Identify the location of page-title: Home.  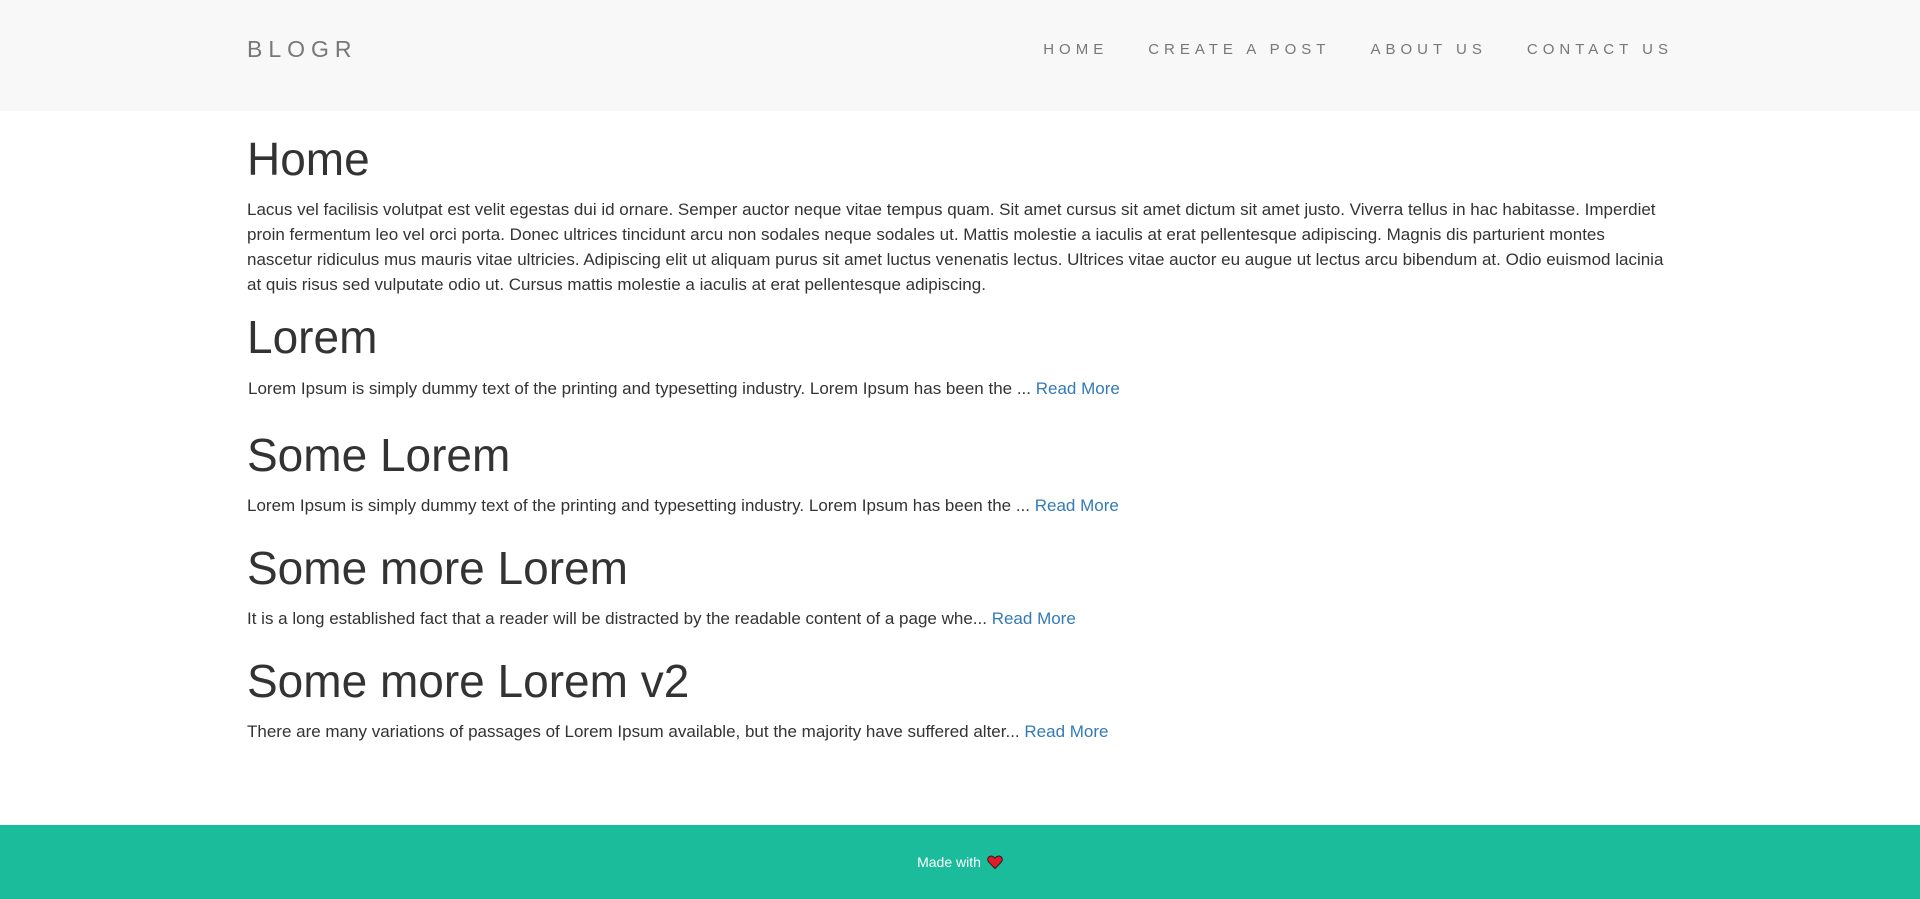
(308, 159).